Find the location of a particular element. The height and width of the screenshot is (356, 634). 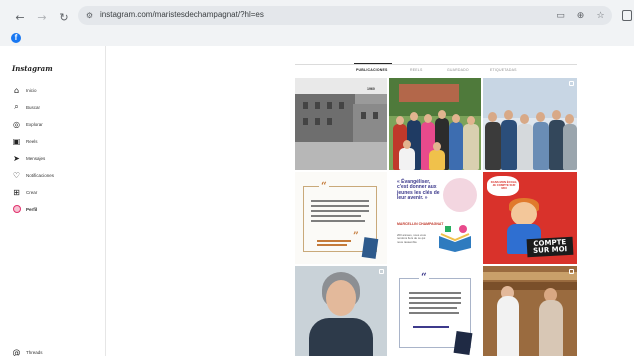

sidebar-item-crear: ⊞ Crear is located at coordinates (24, 192).